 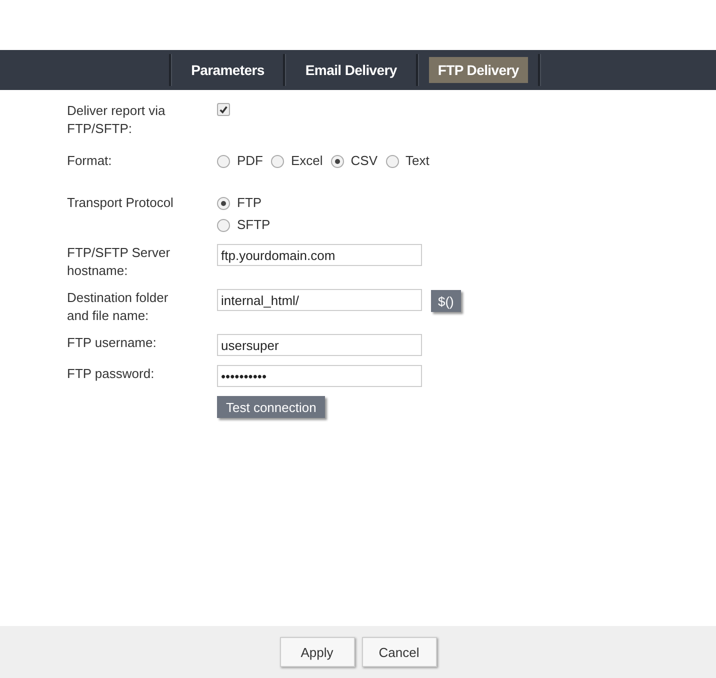 What do you see at coordinates (223, 109) in the screenshot?
I see `checkbox` at bounding box center [223, 109].